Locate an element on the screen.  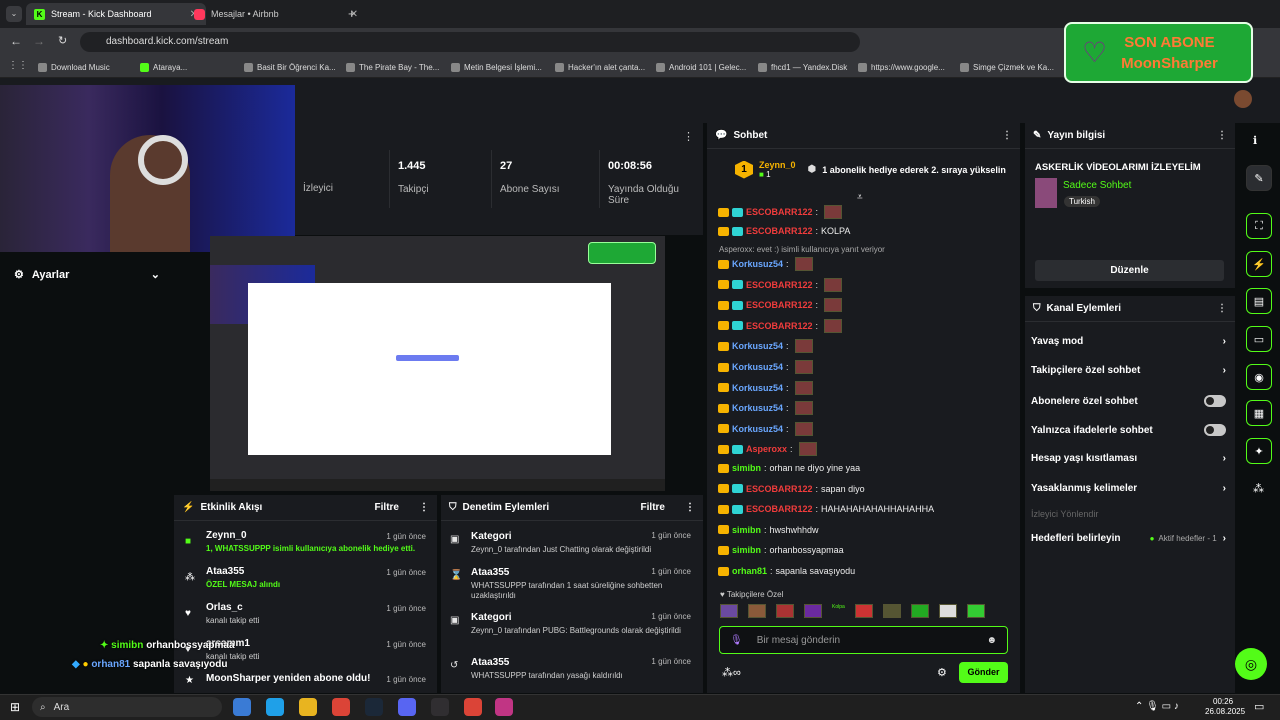
emote-only-toggle is located at coordinates (1215, 430).